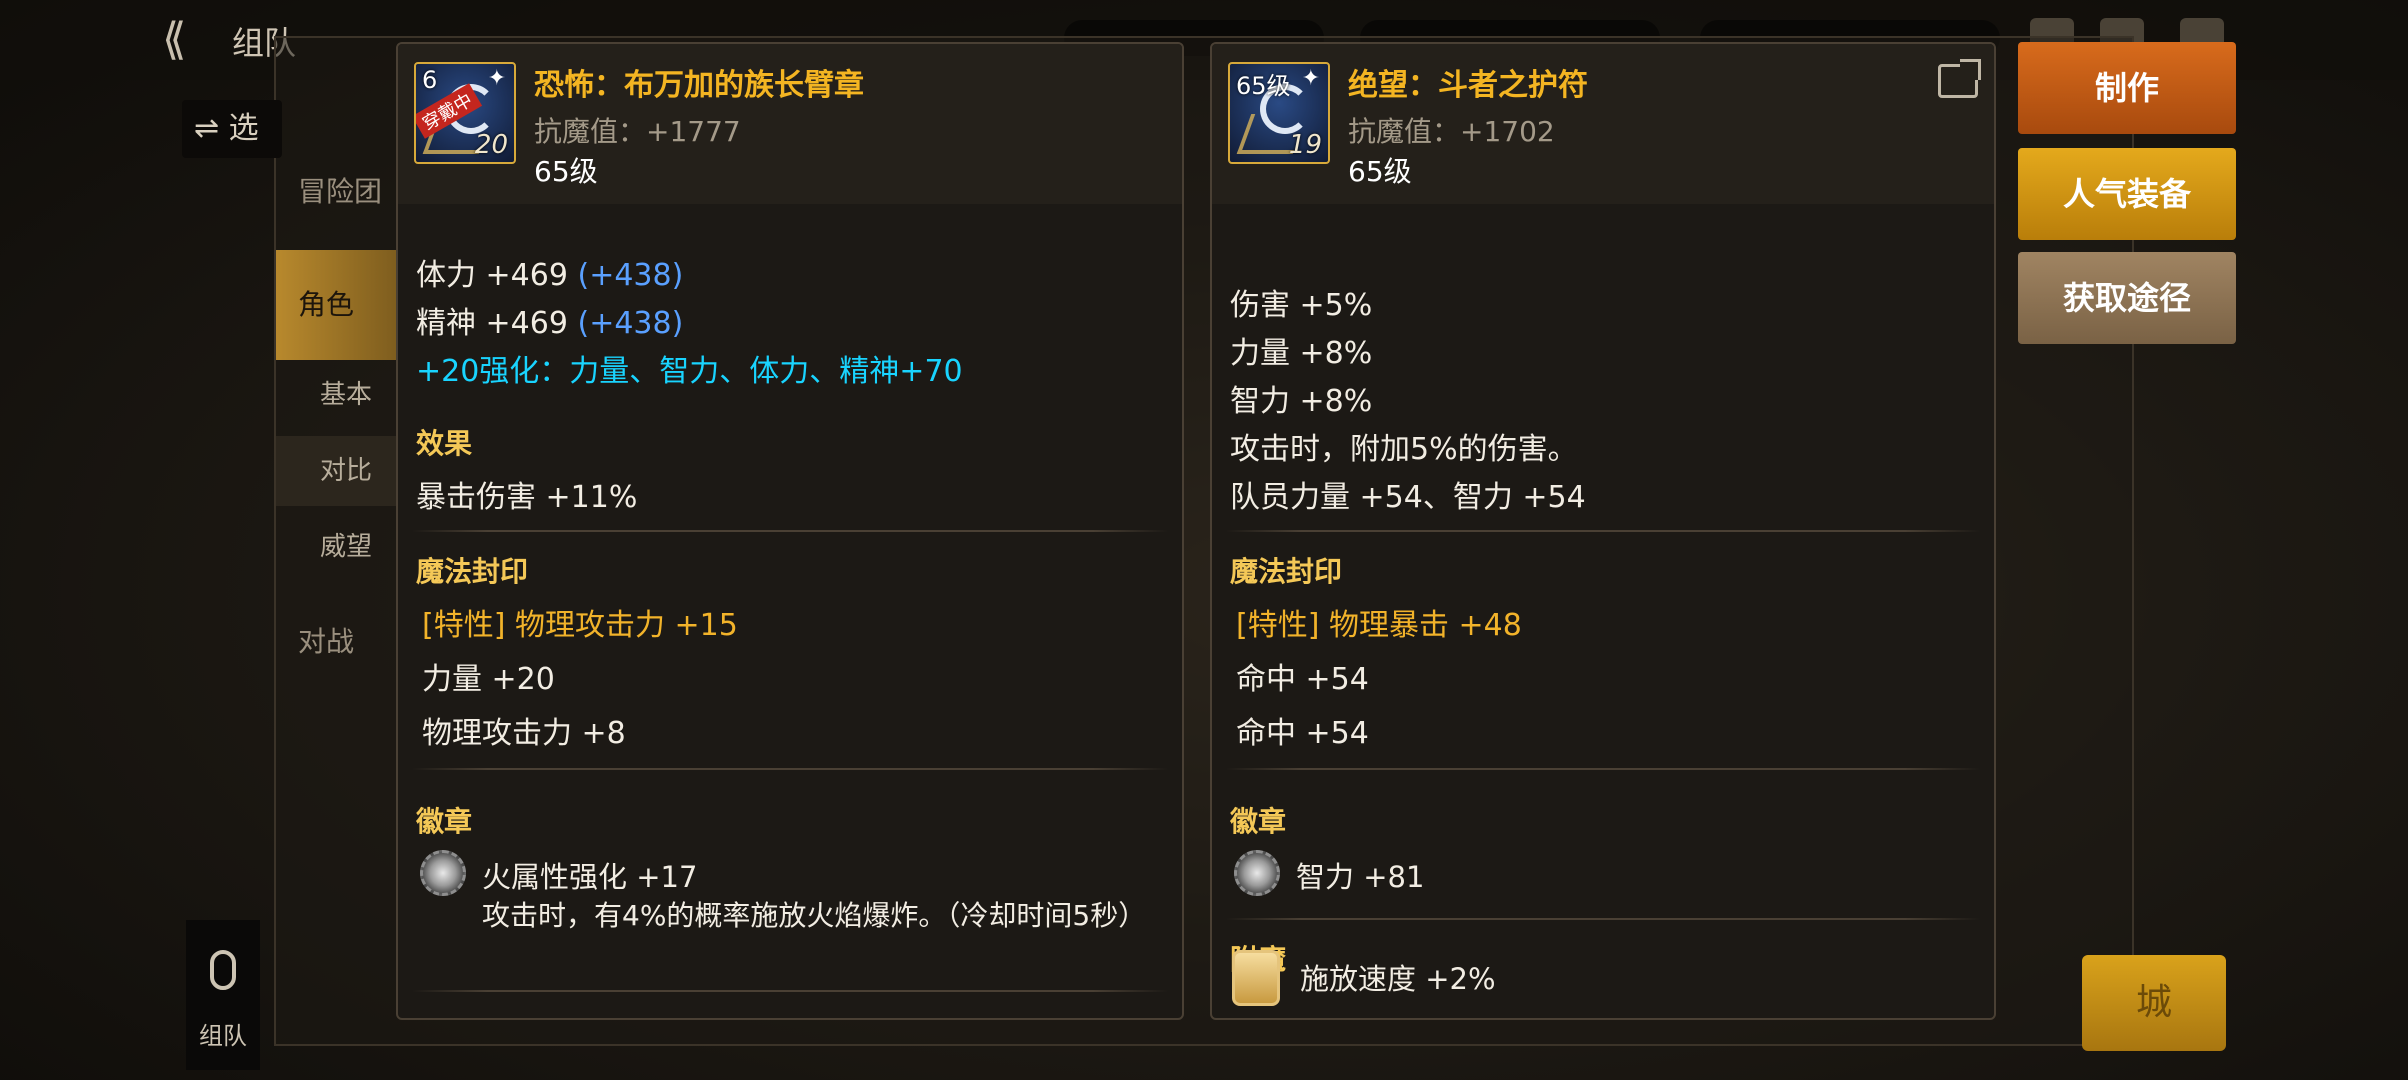  What do you see at coordinates (341, 305) in the screenshot?
I see `menu-role: 角色` at bounding box center [341, 305].